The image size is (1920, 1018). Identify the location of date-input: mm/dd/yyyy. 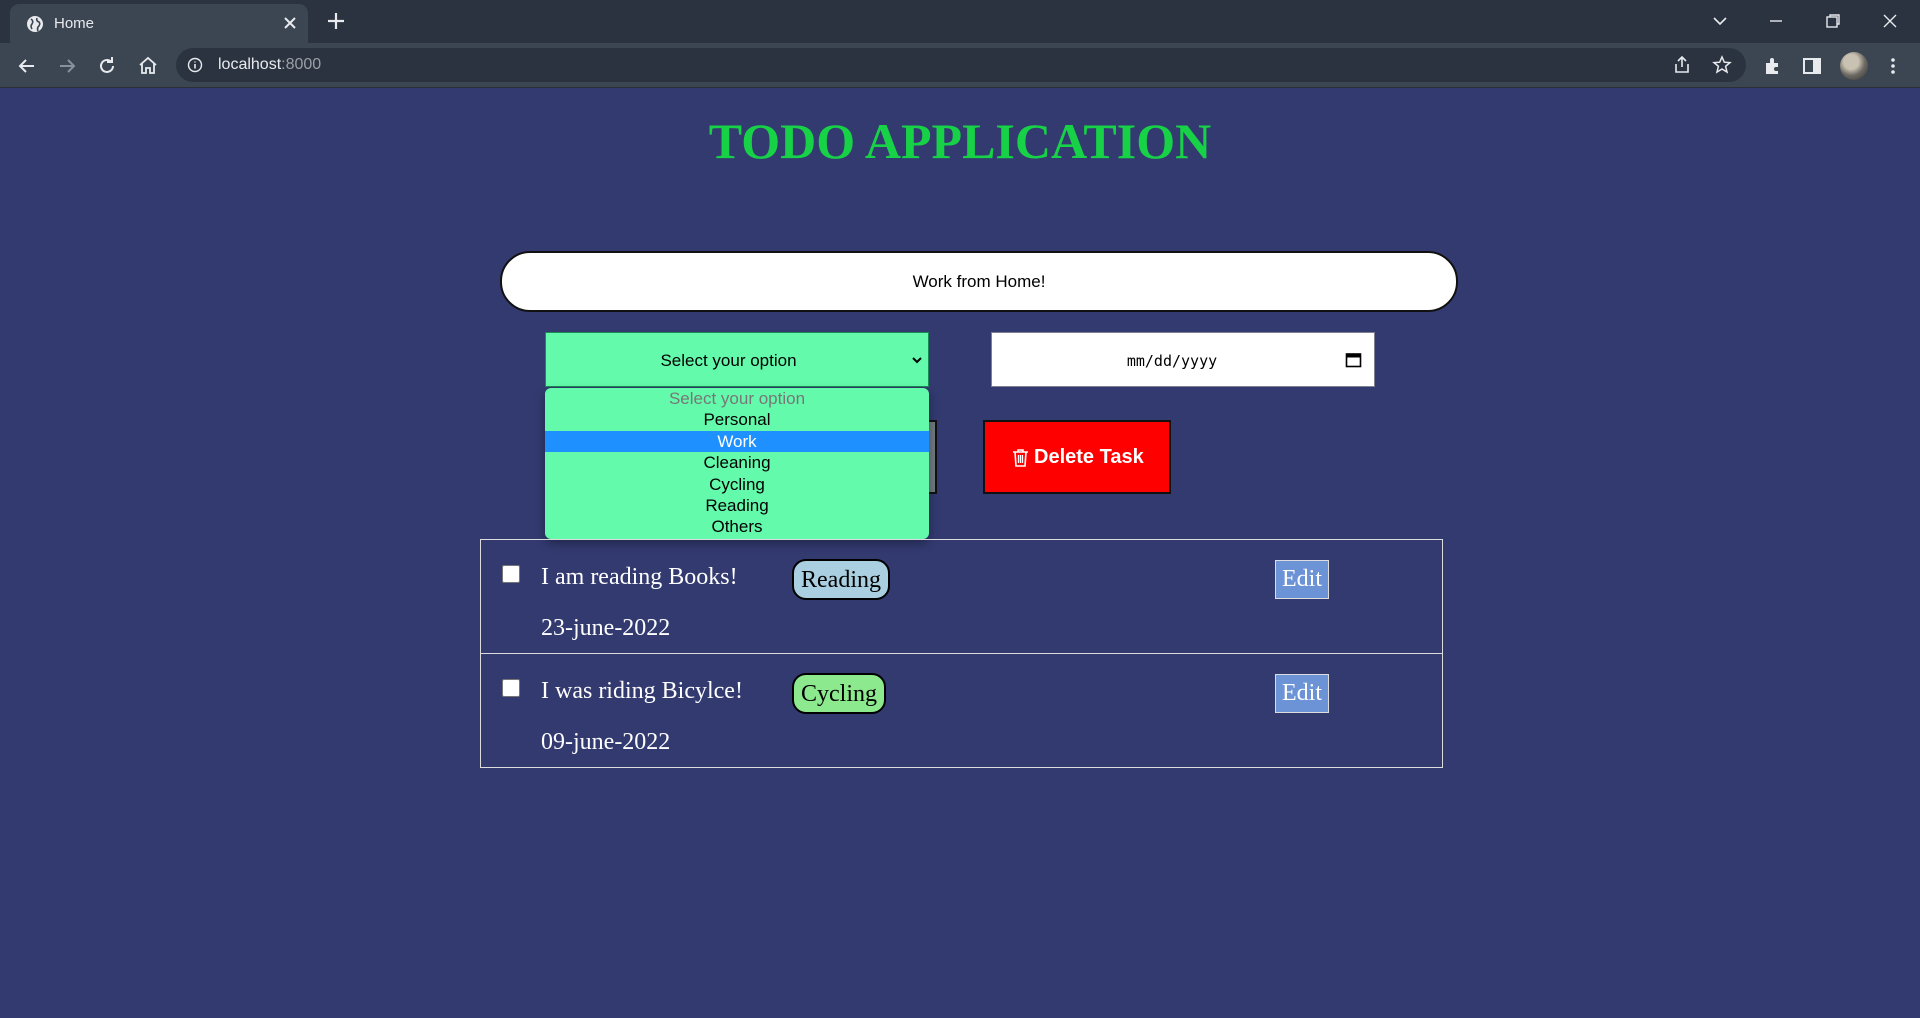
(1183, 359).